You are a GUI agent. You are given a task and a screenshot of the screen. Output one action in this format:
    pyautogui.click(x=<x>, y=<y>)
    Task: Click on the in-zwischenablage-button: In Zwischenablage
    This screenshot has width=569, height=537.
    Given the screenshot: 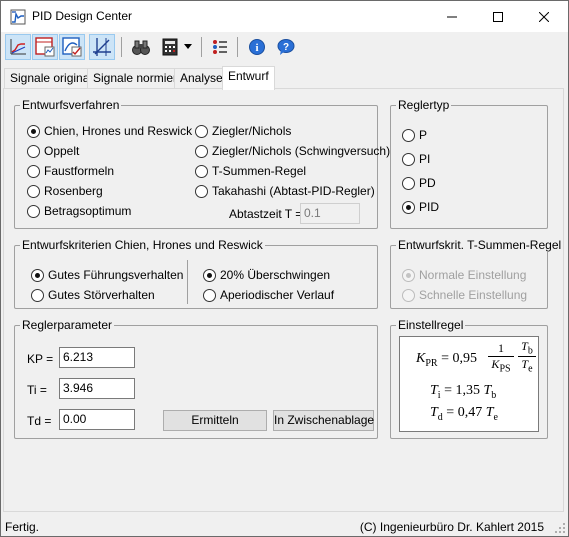 What is the action you would take?
    pyautogui.click(x=323, y=420)
    